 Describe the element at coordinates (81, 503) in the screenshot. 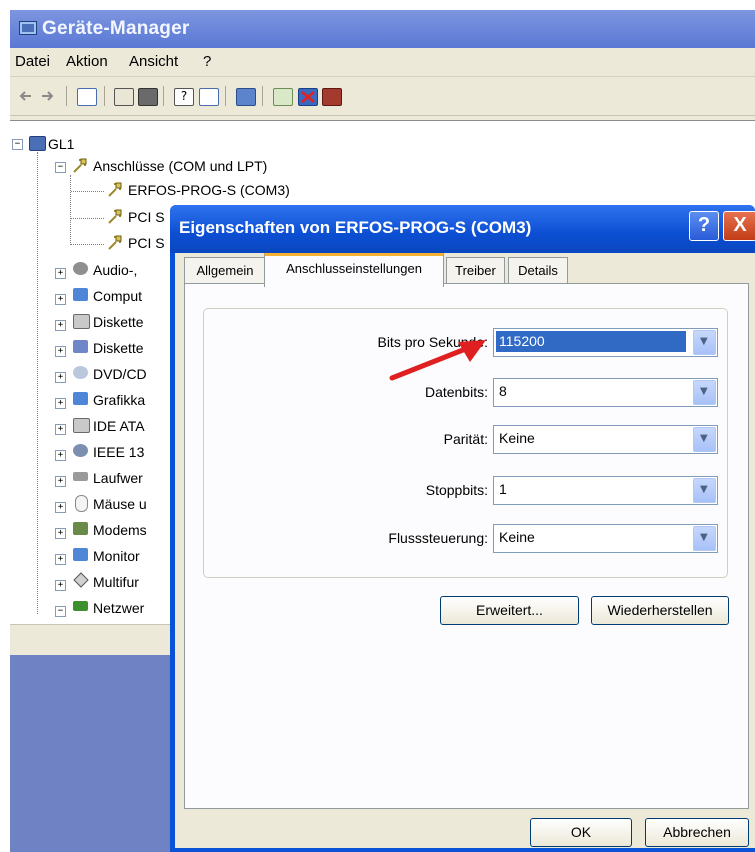

I see `mouse-icon` at that location.